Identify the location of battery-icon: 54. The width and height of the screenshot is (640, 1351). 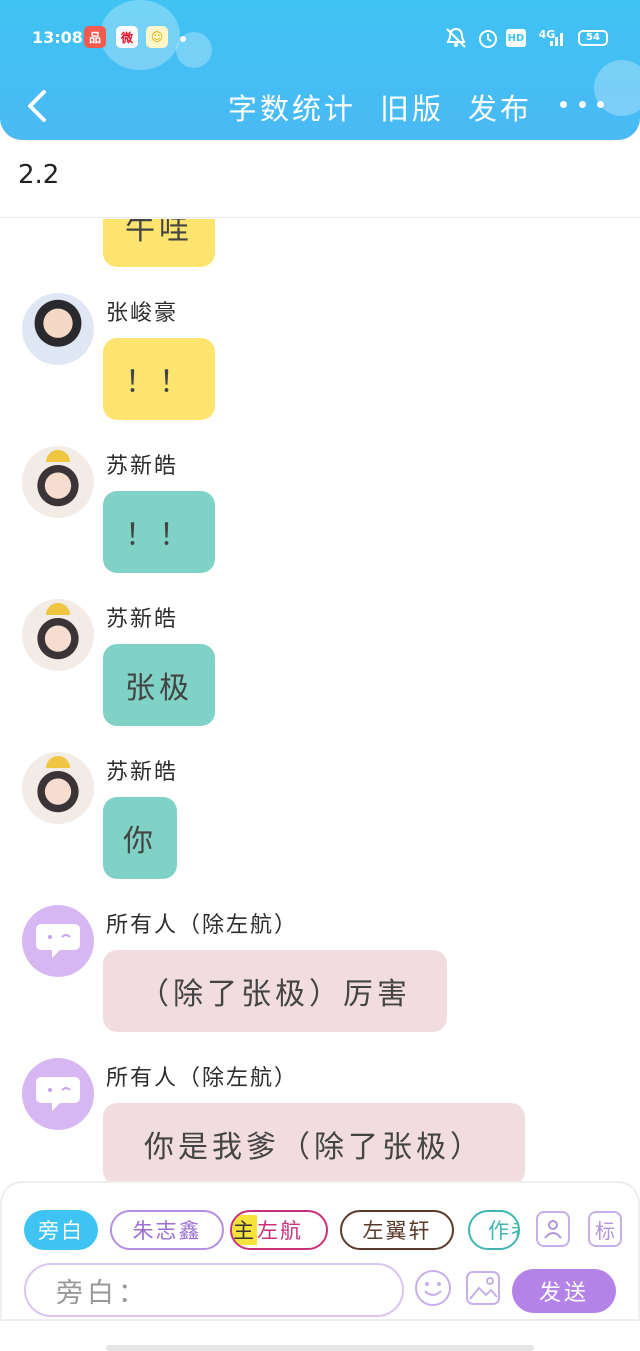
(593, 38).